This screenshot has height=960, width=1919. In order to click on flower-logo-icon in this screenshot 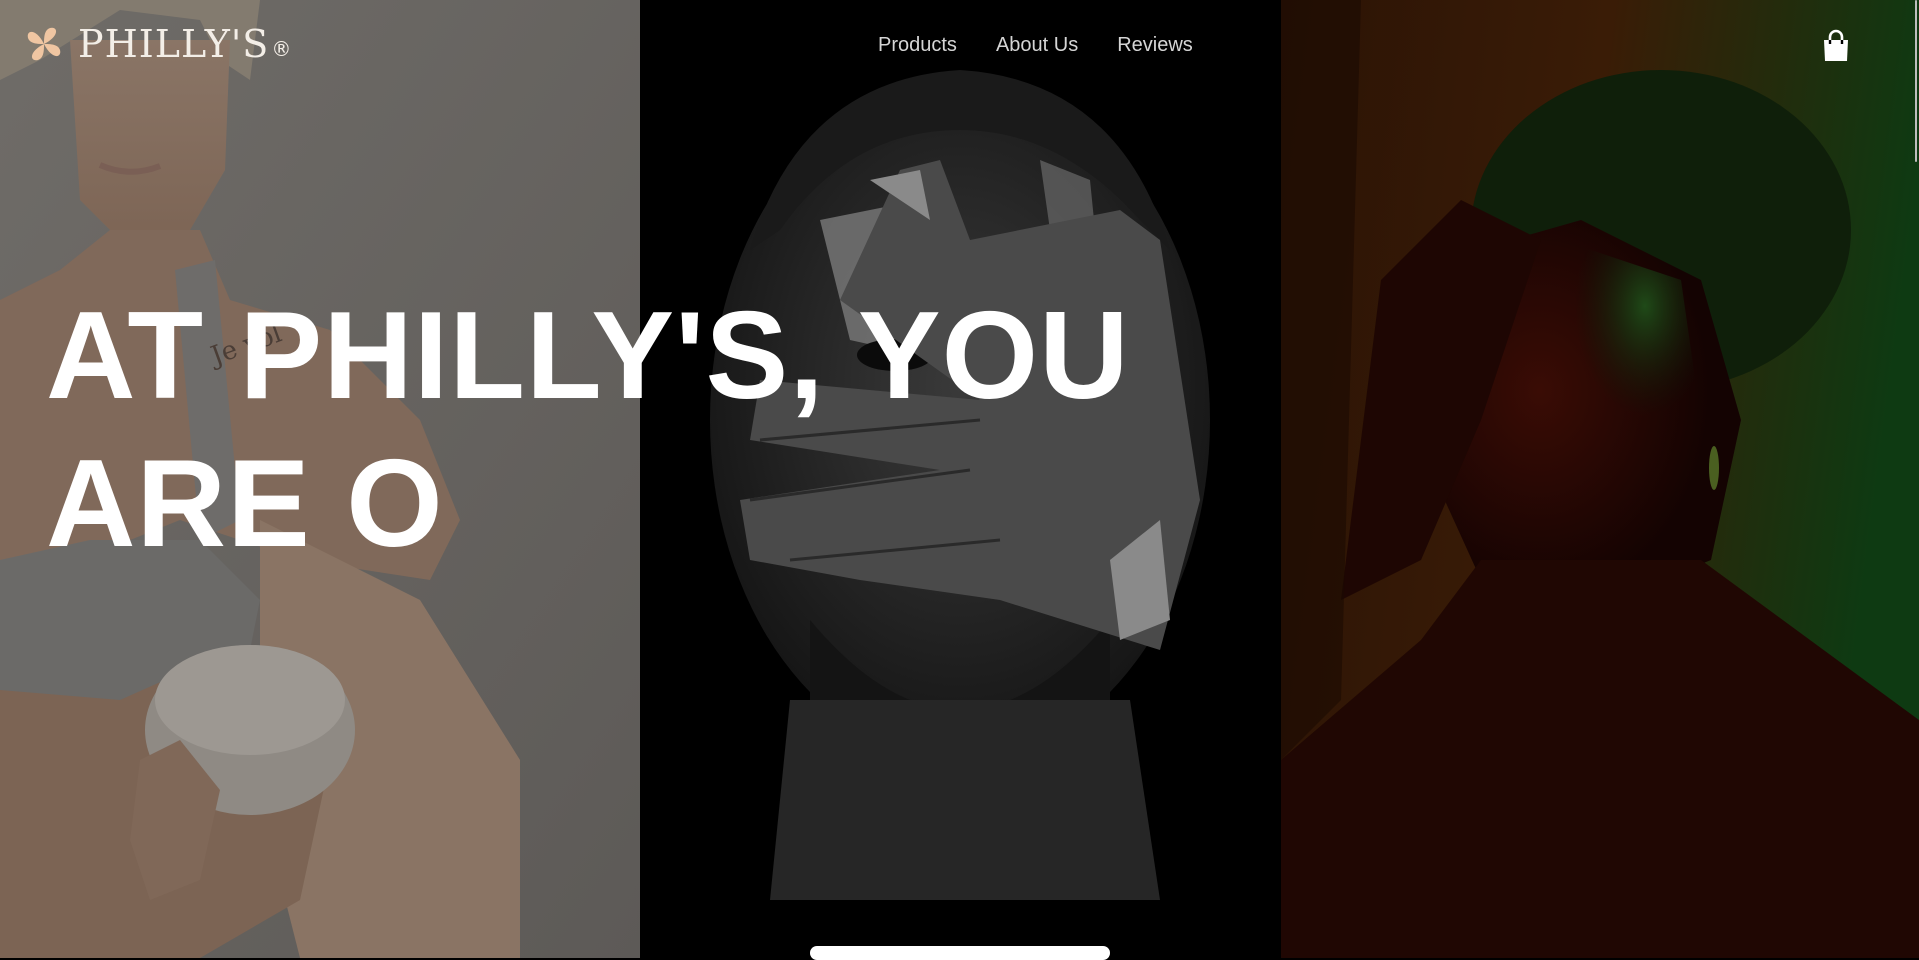, I will do `click(44, 44)`.